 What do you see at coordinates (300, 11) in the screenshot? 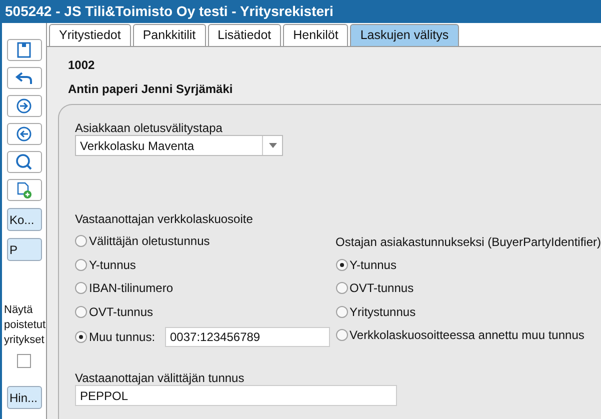
I see `window-title: 505242 - JS Tili&Toimisto Oy testi - Yritysrekisteri` at bounding box center [300, 11].